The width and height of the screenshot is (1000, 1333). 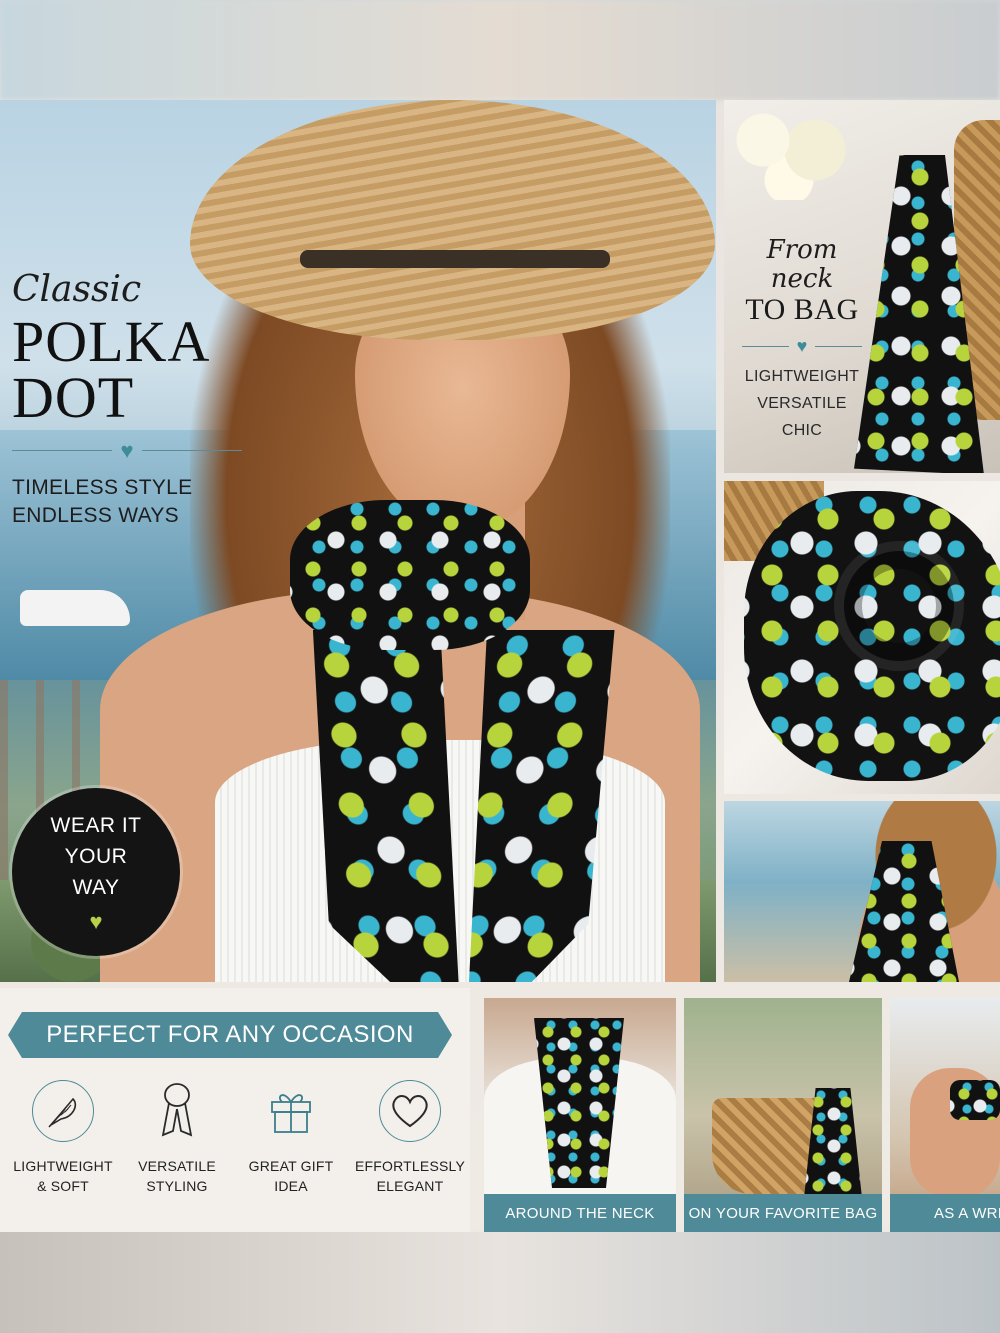 I want to click on feature-label-line2: & SOFT, so click(x=63, y=1186).